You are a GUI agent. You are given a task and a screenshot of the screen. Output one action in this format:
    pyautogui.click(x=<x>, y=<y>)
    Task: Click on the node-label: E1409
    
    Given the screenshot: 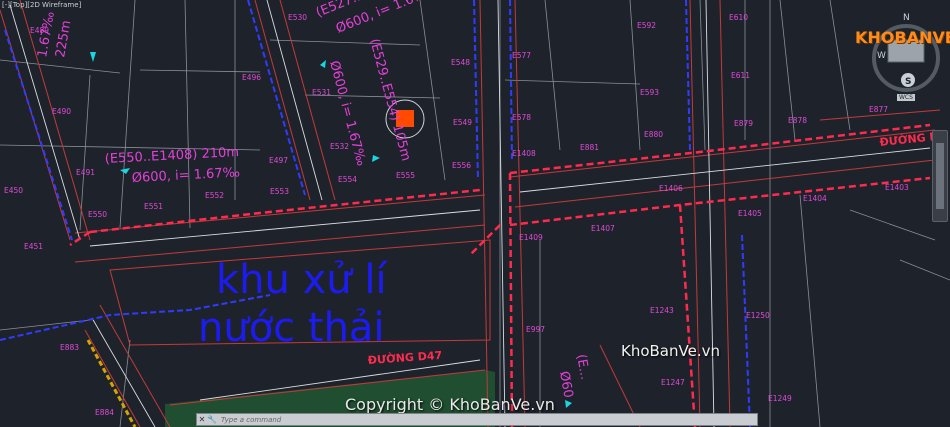 What is the action you would take?
    pyautogui.click(x=531, y=237)
    